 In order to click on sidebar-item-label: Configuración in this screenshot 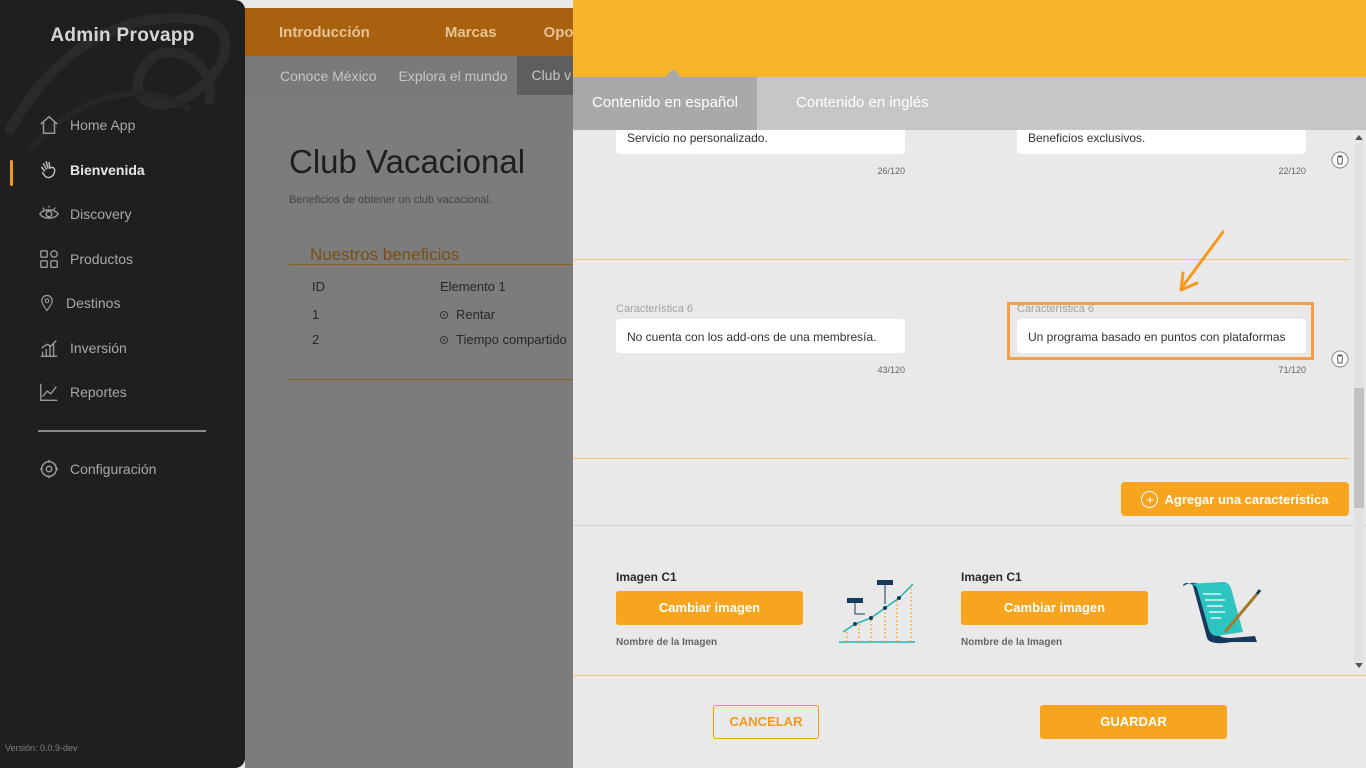, I will do `click(113, 469)`.